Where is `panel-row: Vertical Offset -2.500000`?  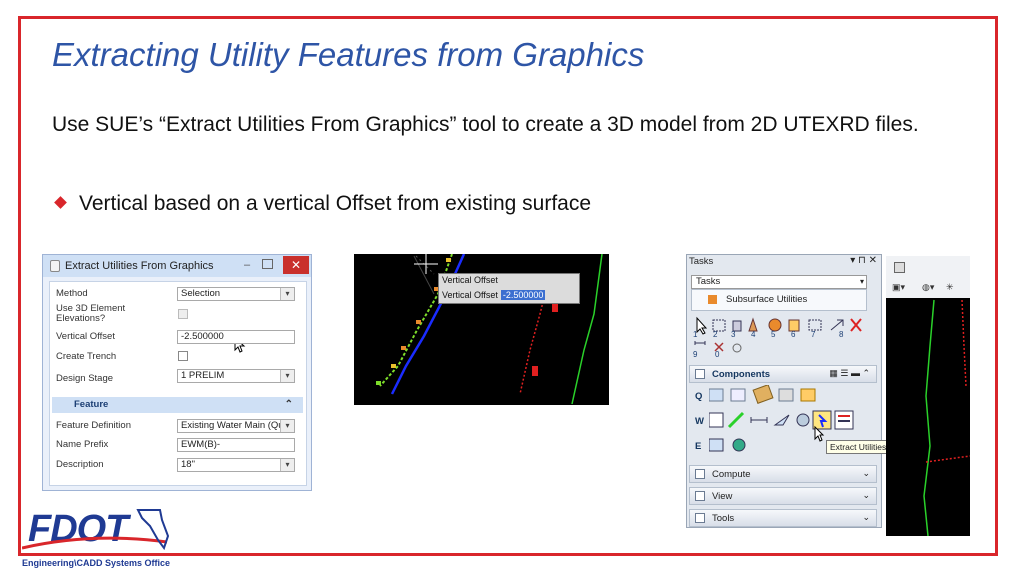 panel-row: Vertical Offset -2.500000 is located at coordinates (494, 295).